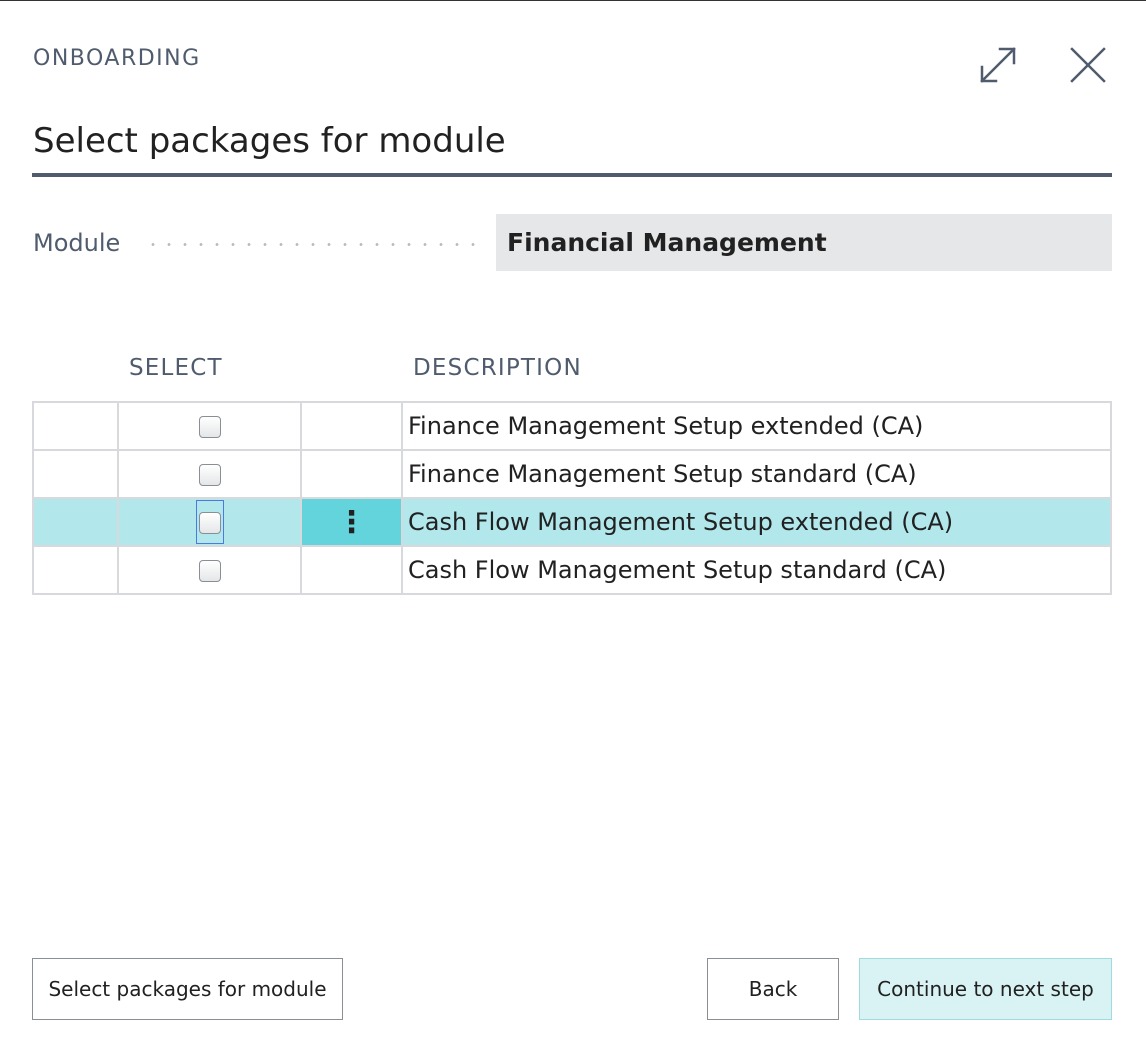 The width and height of the screenshot is (1146, 1050). Describe the element at coordinates (176, 368) in the screenshot. I see `column-header-select: SELECT` at that location.